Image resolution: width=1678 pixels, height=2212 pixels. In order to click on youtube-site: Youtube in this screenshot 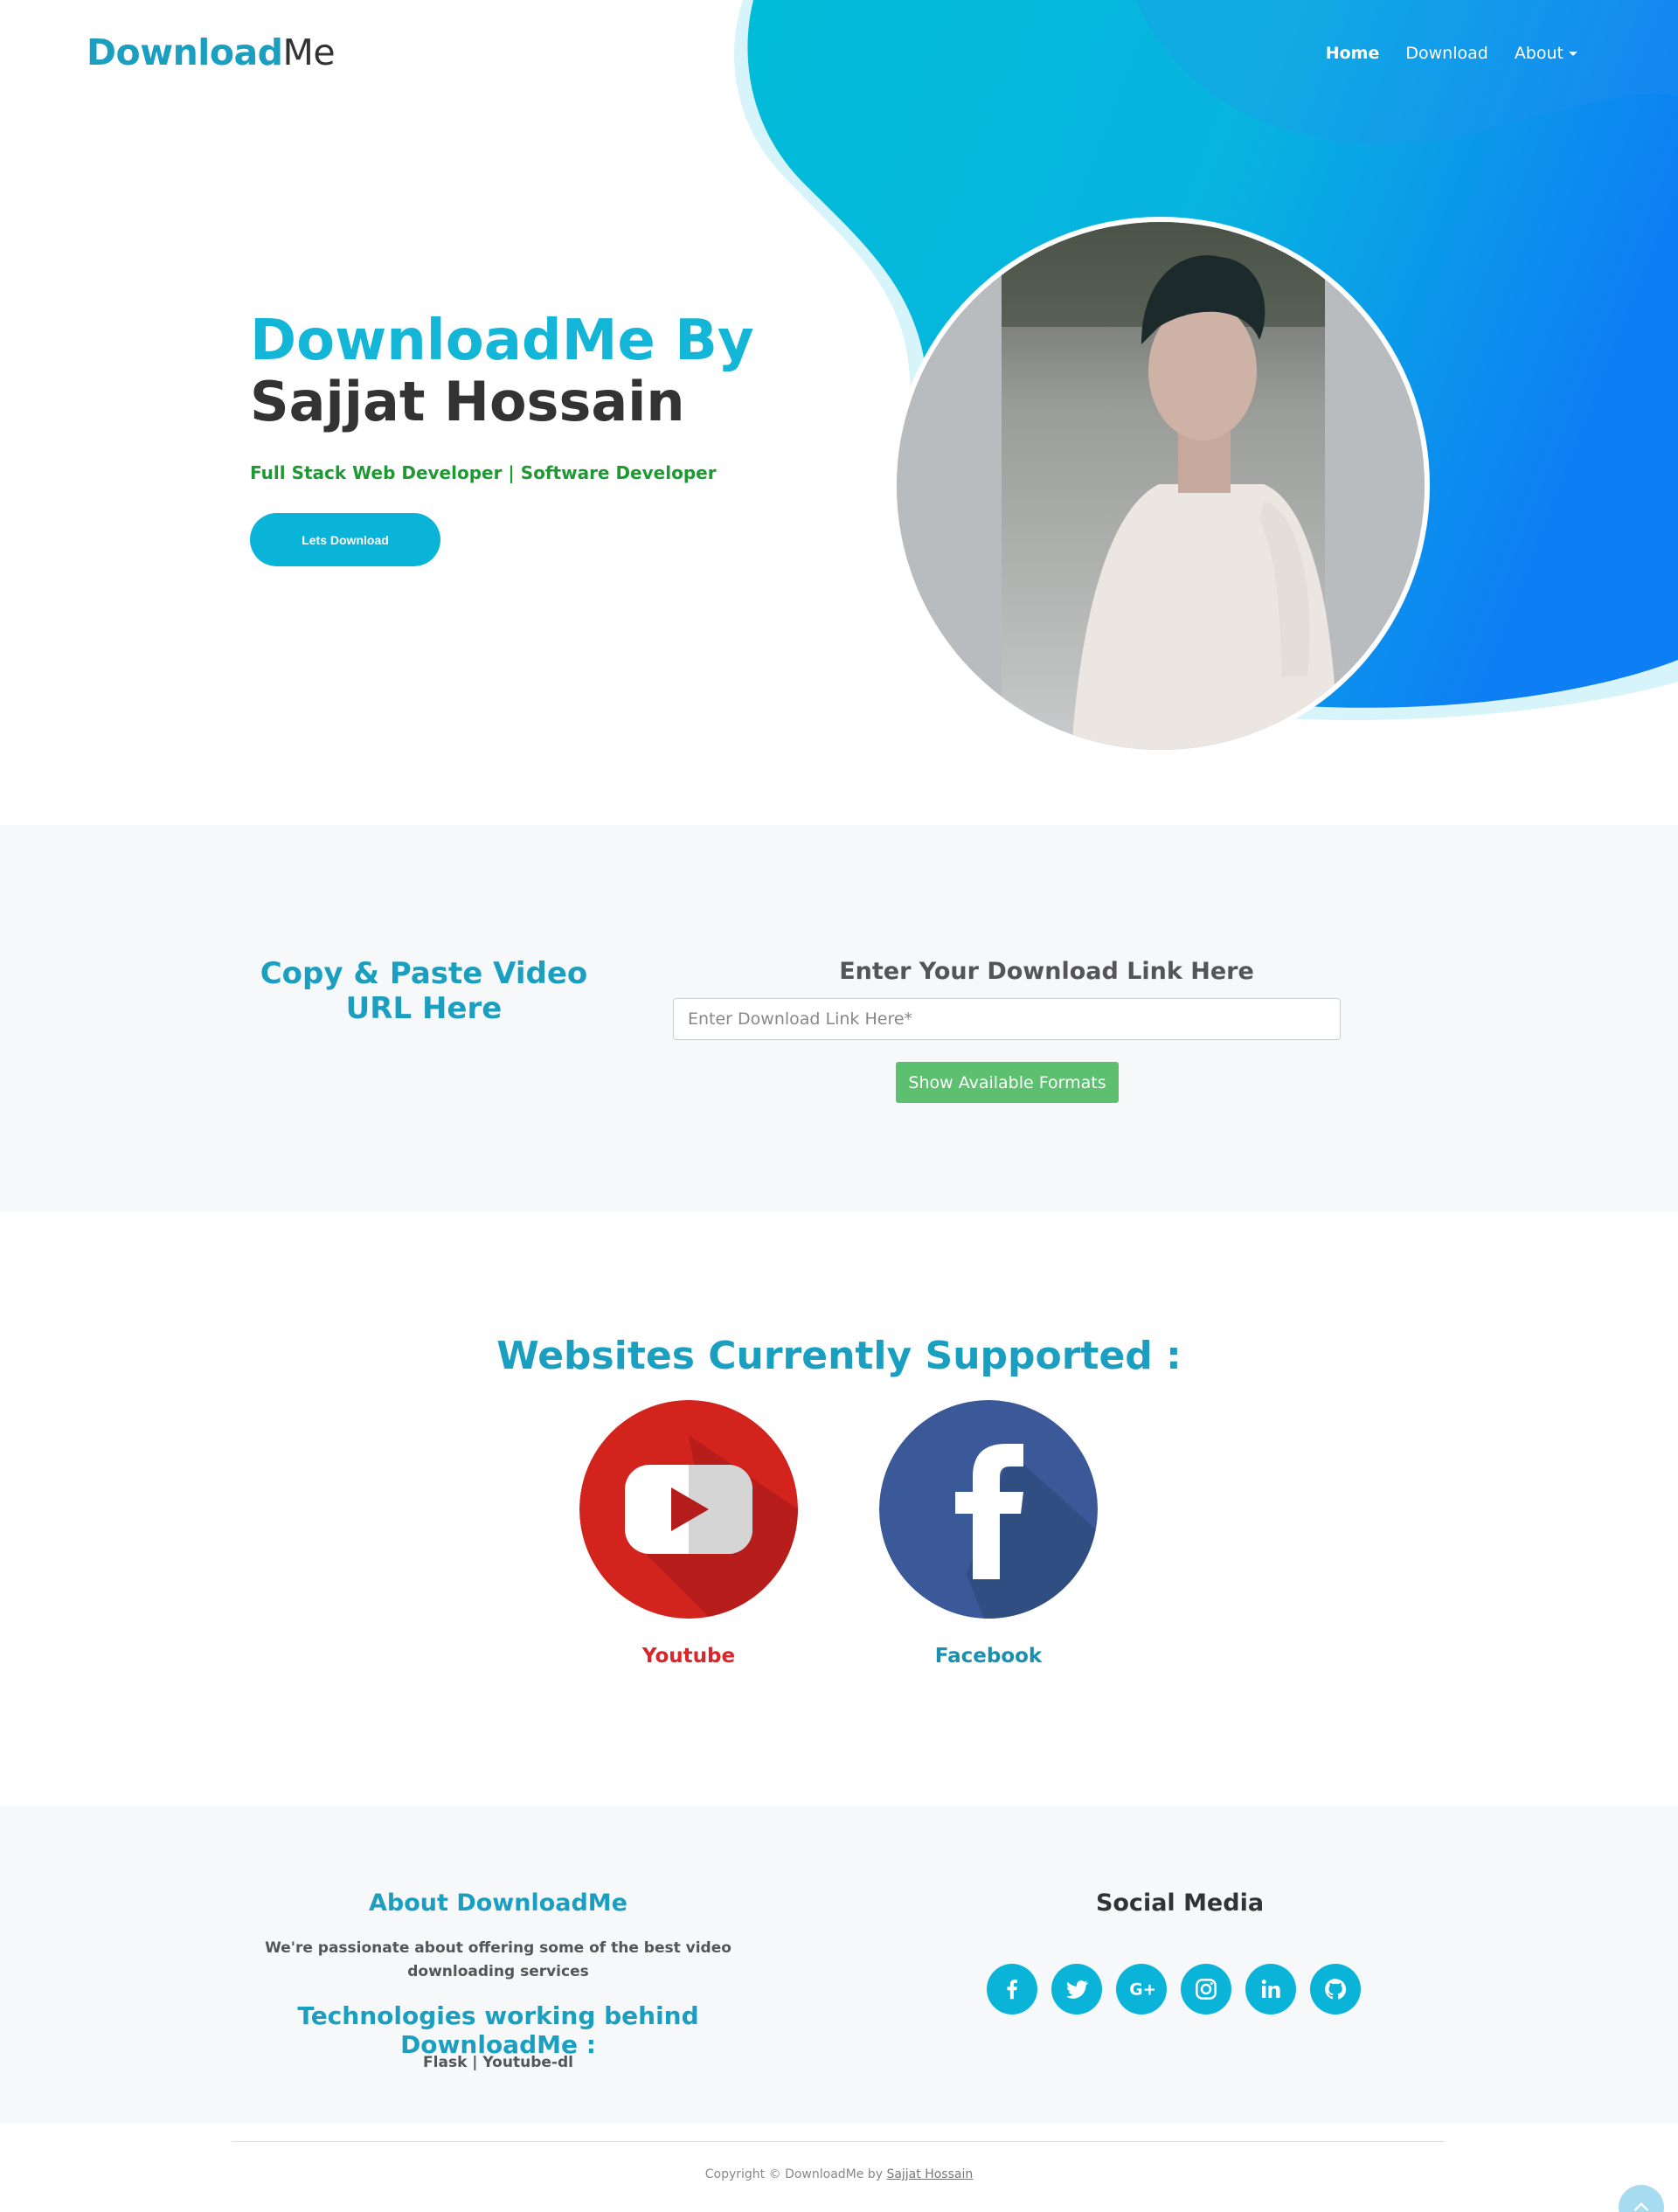, I will do `click(688, 1534)`.